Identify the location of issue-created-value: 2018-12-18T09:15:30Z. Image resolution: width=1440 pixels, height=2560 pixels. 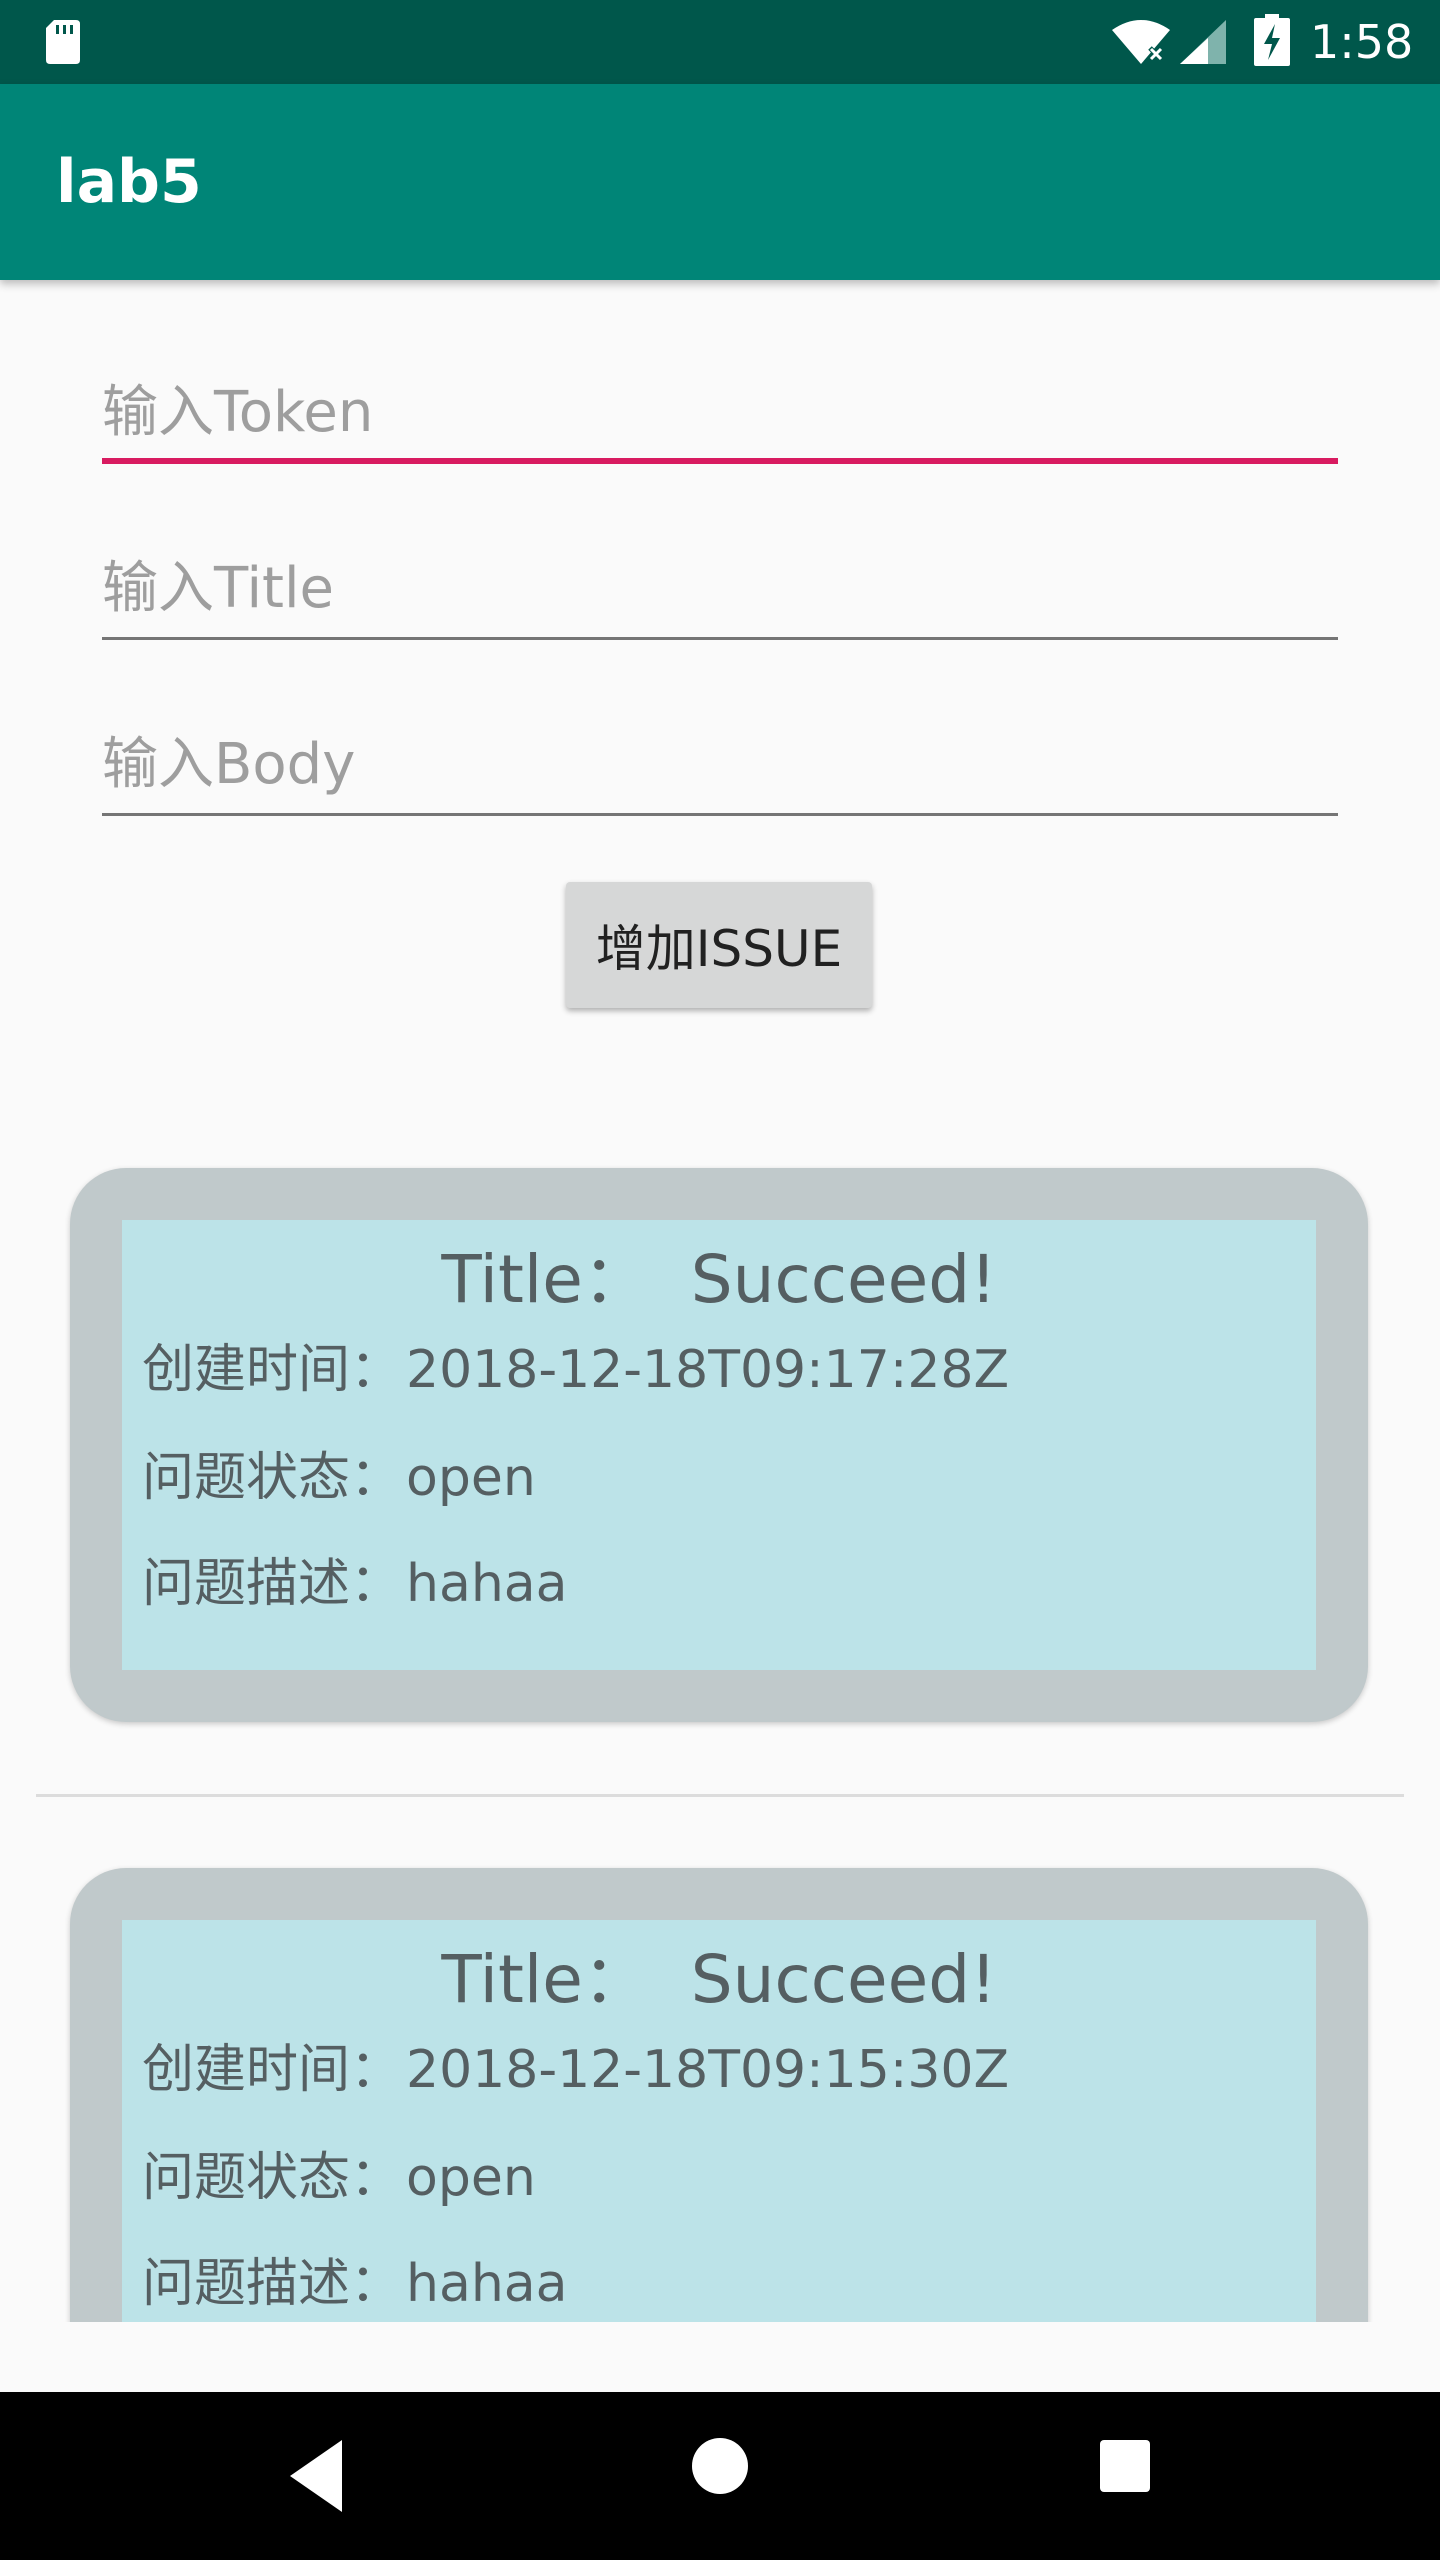
(708, 2070).